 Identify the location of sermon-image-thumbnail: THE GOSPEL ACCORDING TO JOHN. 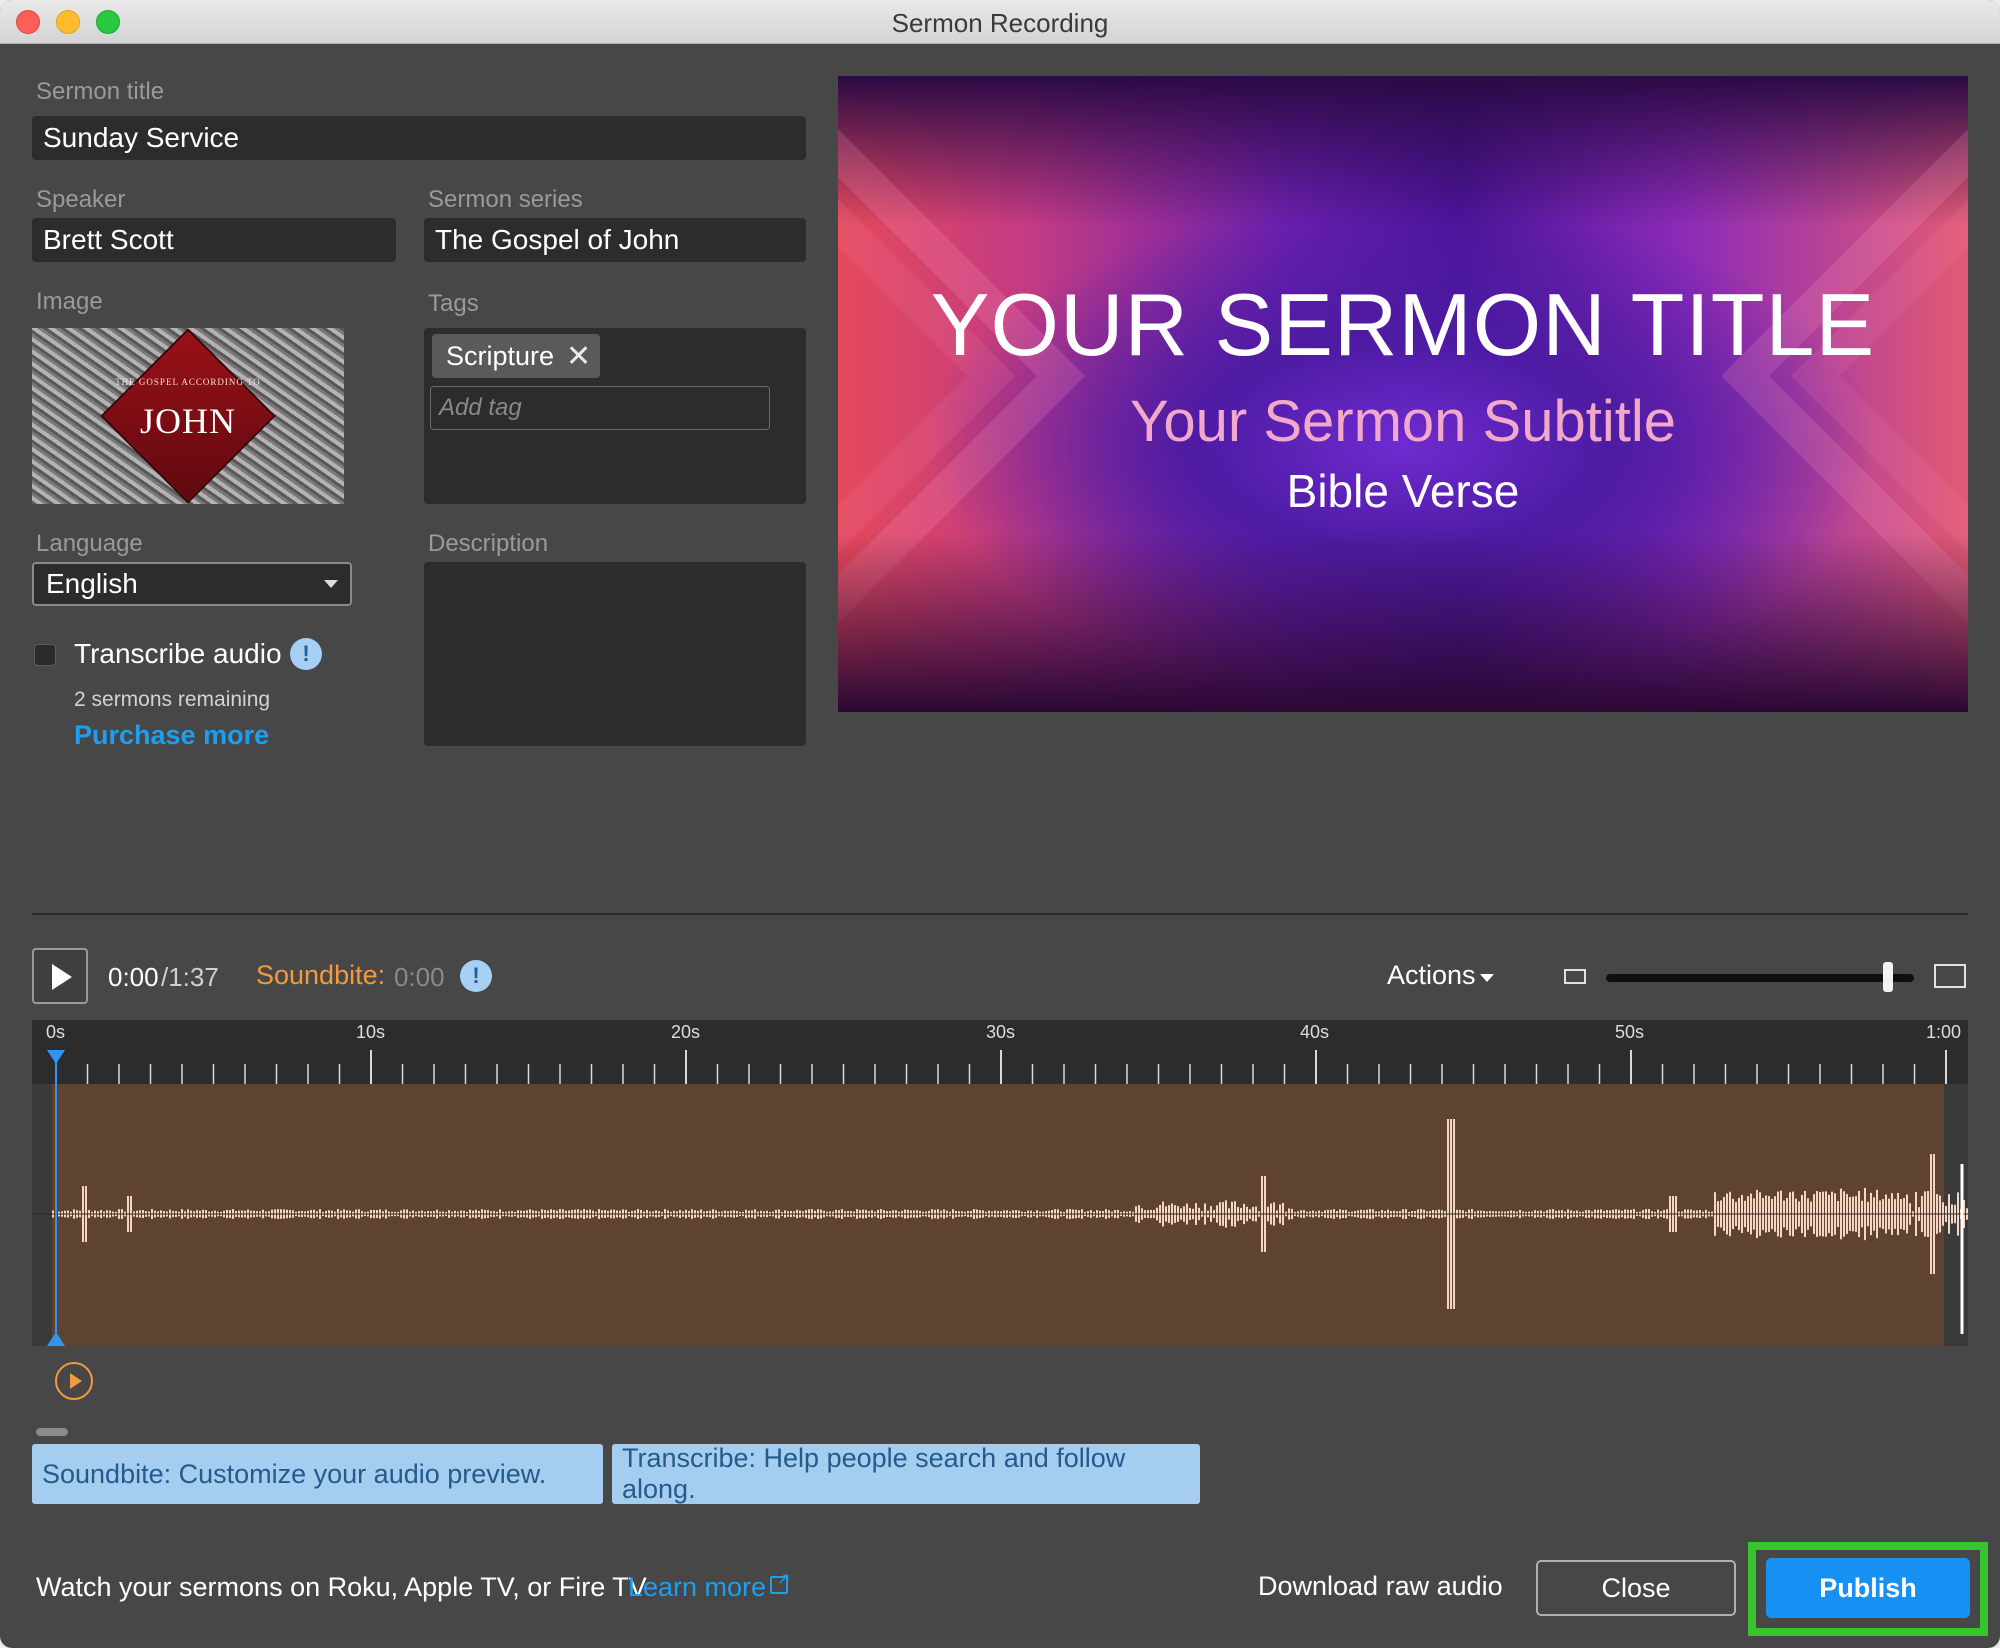
(188, 416).